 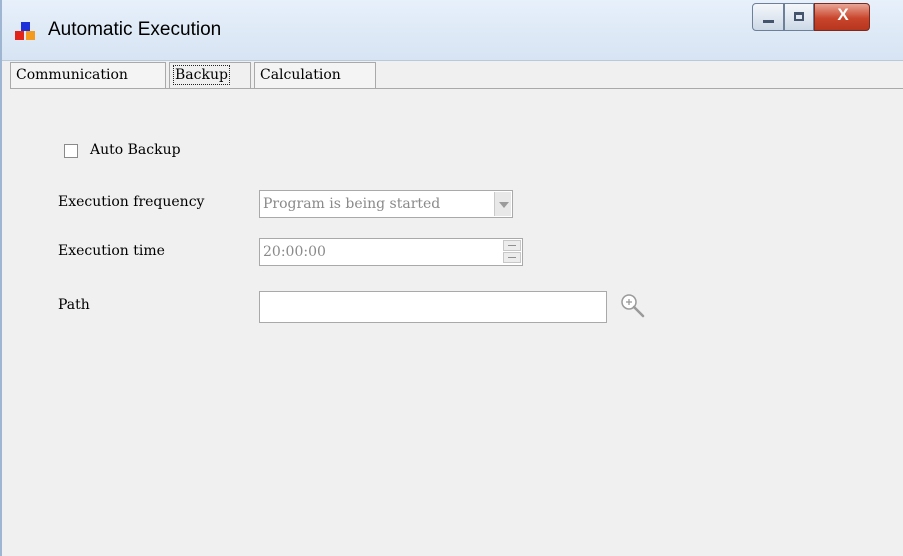 I want to click on execution-frequency-value: Program is being started, so click(x=352, y=204).